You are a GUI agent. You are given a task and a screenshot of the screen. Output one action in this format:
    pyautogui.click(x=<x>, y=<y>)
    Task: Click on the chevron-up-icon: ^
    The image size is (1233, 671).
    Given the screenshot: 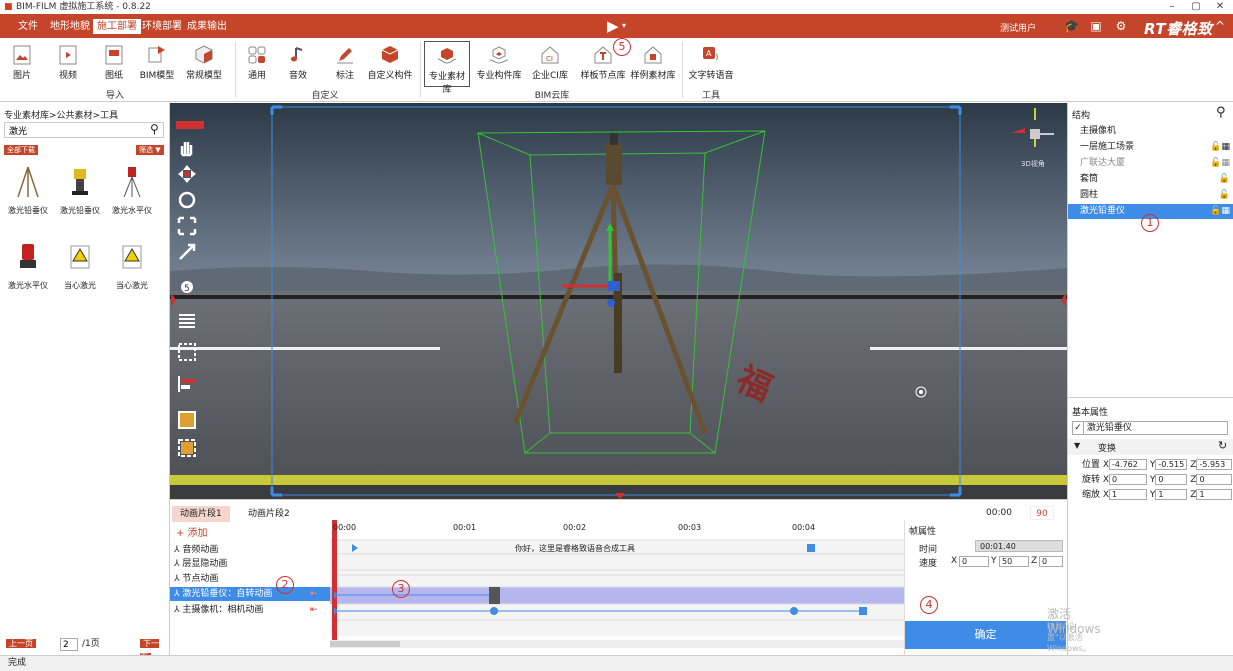 What is the action you would take?
    pyautogui.click(x=1220, y=26)
    